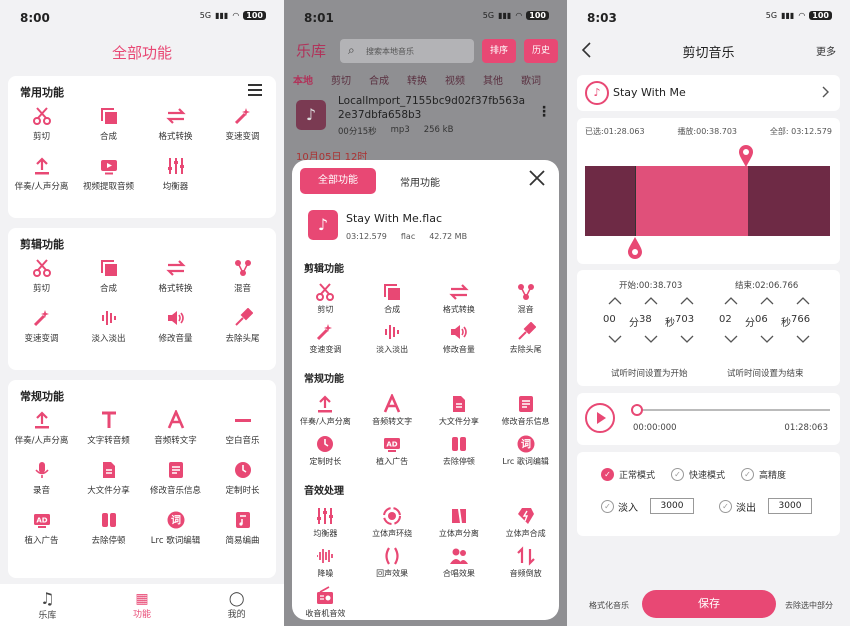 The image size is (850, 626). What do you see at coordinates (708, 93) in the screenshot?
I see `song-selector: ♪ Stay With Me` at bounding box center [708, 93].